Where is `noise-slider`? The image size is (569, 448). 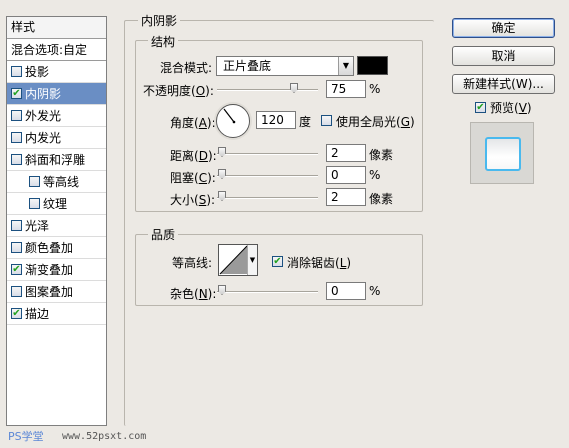
noise-slider is located at coordinates (267, 292).